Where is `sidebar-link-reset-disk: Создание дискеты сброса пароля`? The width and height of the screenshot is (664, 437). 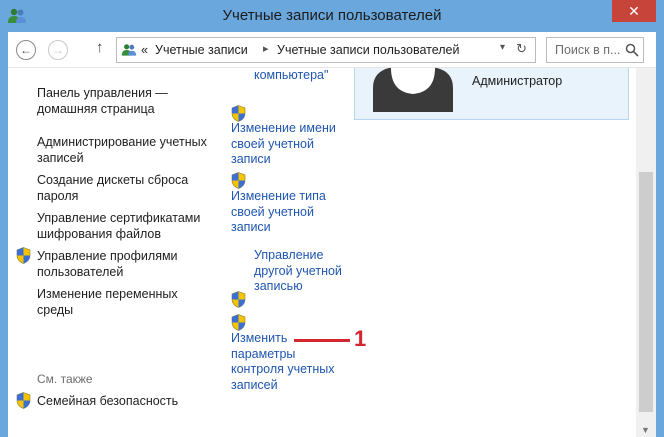
sidebar-link-reset-disk: Создание дискеты сброса пароля is located at coordinates (127, 188).